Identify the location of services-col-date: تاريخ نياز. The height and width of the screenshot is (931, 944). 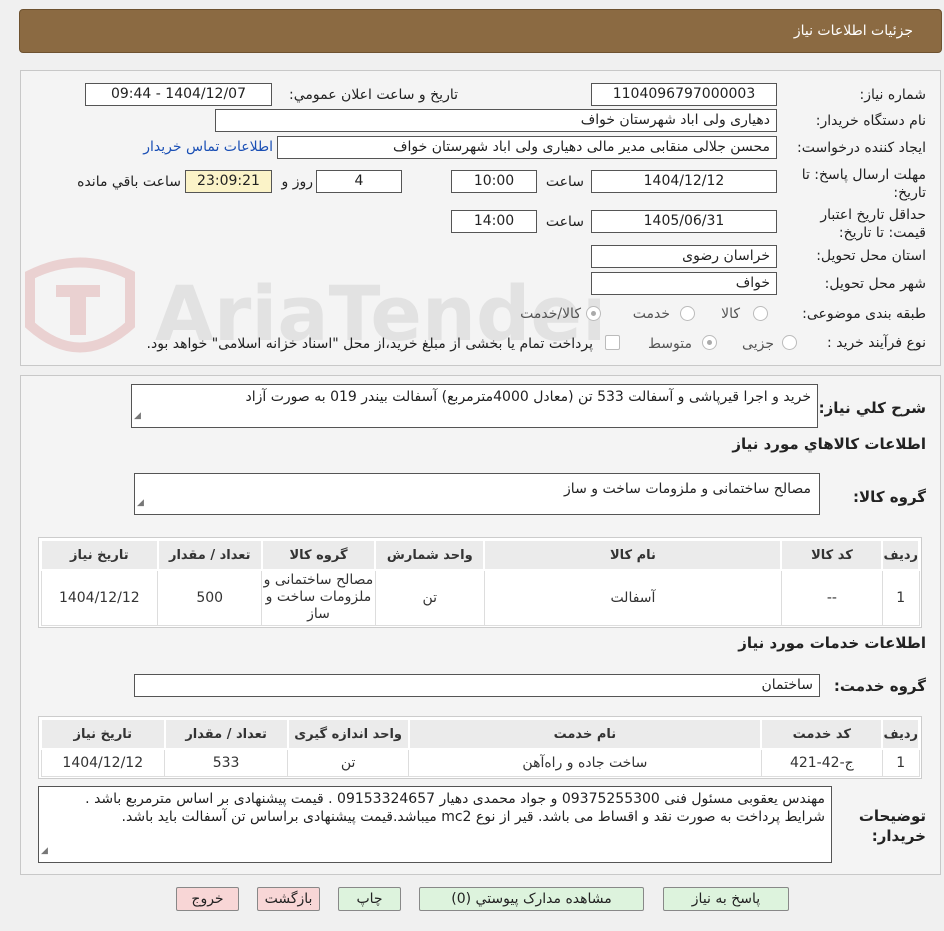
(103, 734).